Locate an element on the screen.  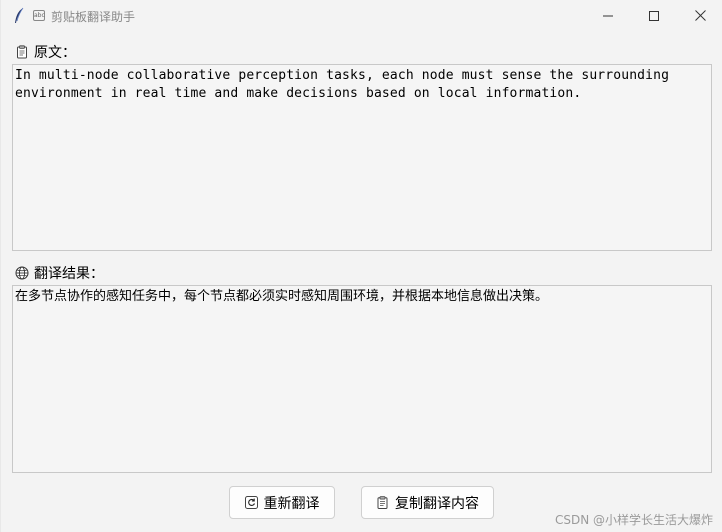
maximize-button is located at coordinates (654, 15).